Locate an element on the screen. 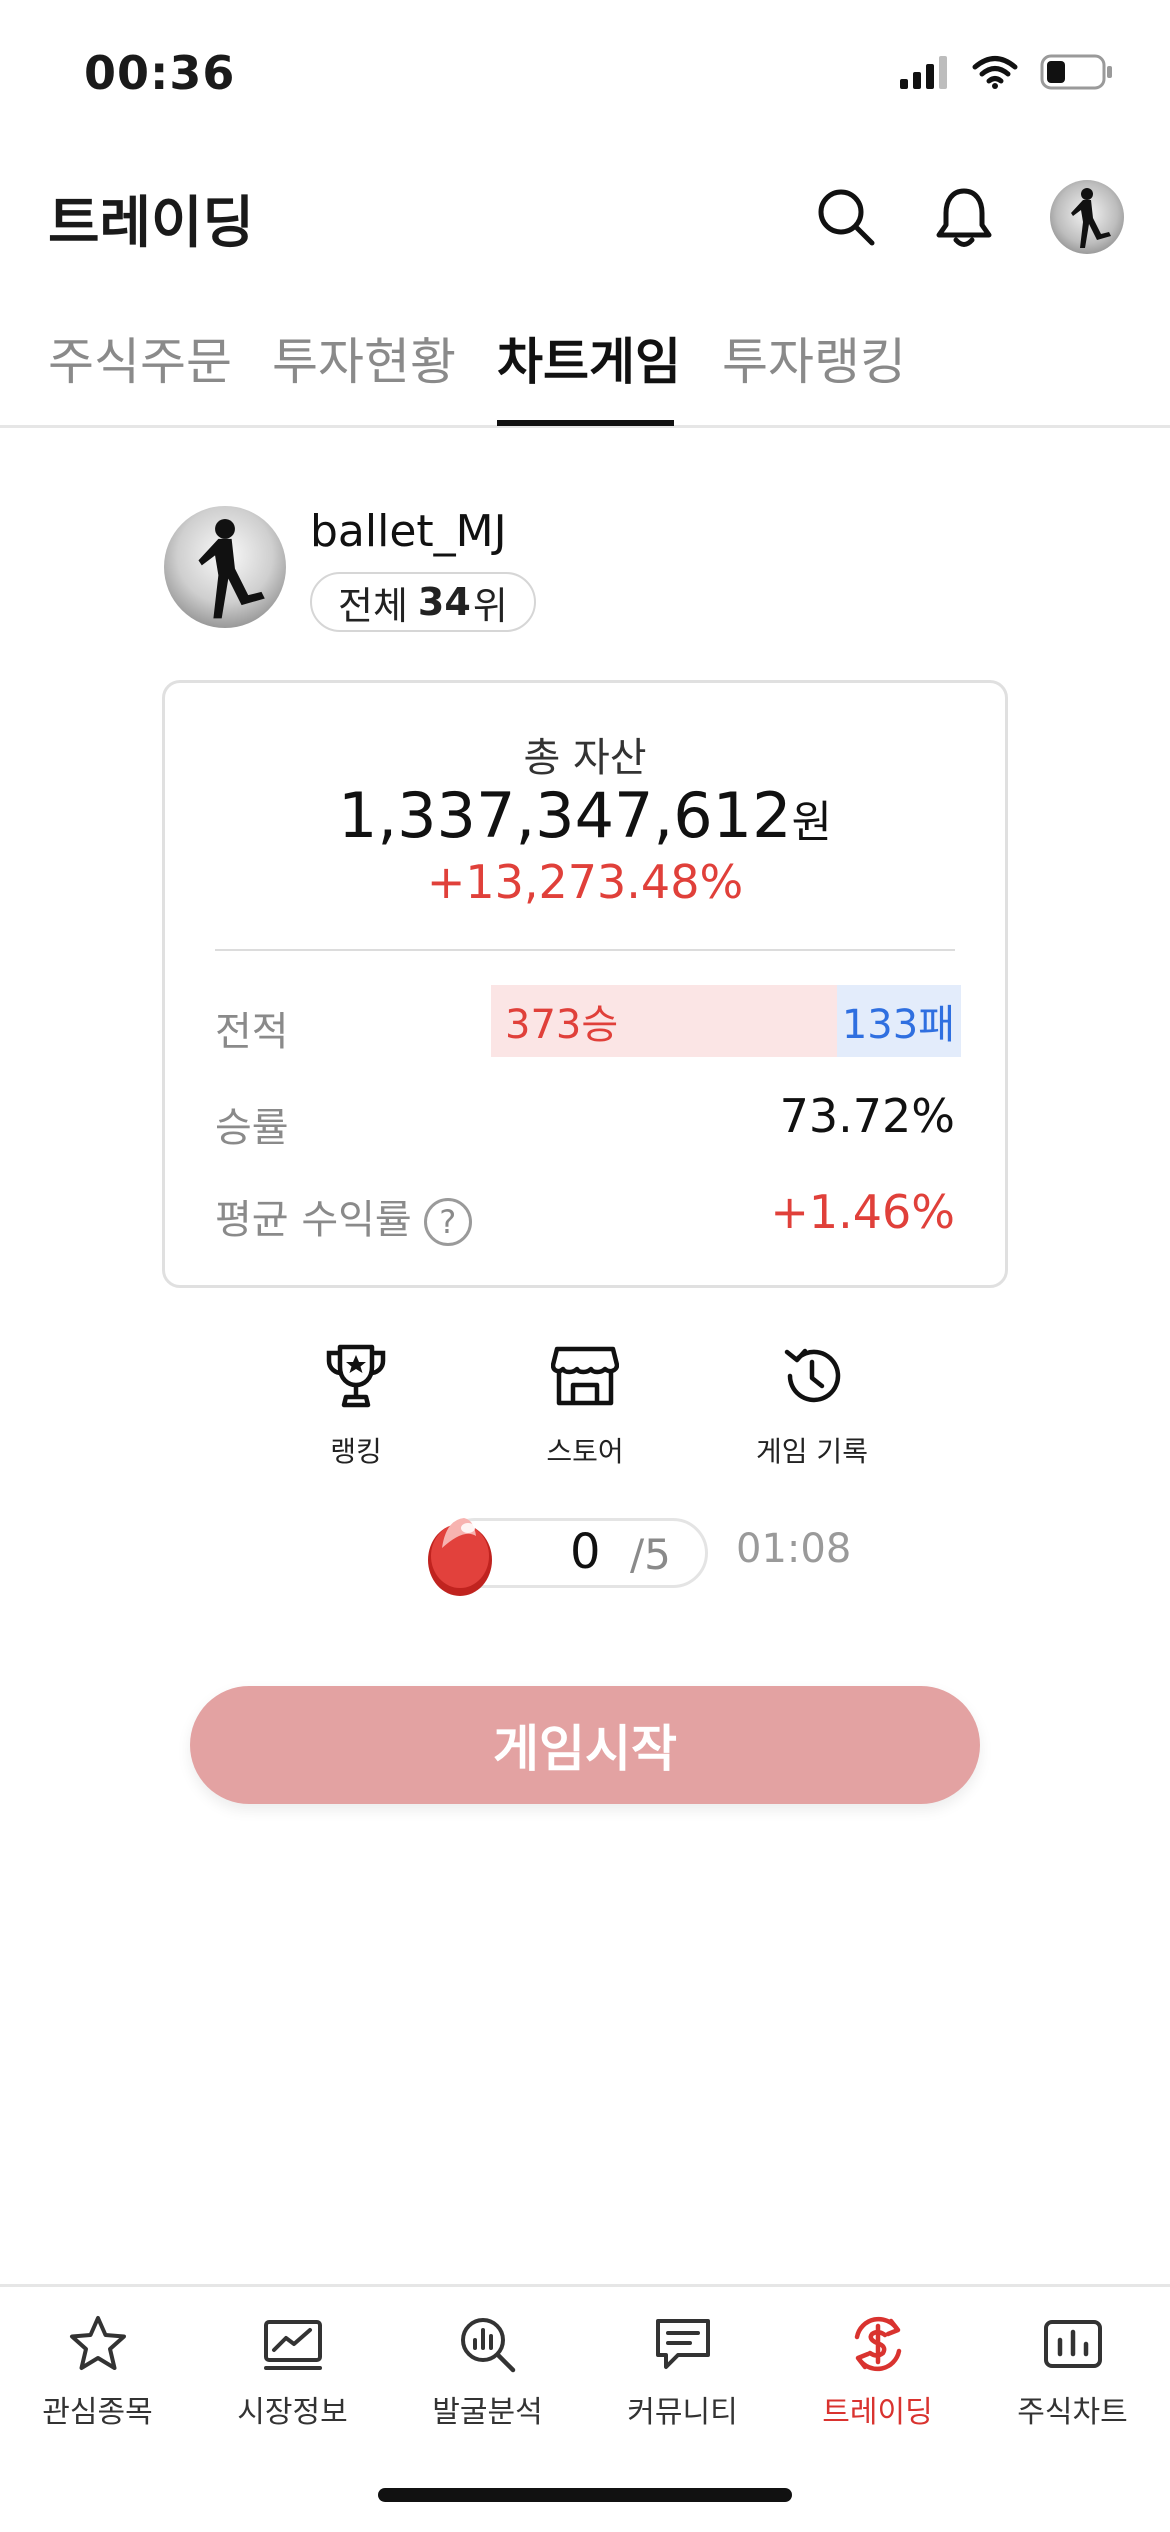 The image size is (1170, 2532). nav-trading: 트레이딩 is located at coordinates (877, 2370).